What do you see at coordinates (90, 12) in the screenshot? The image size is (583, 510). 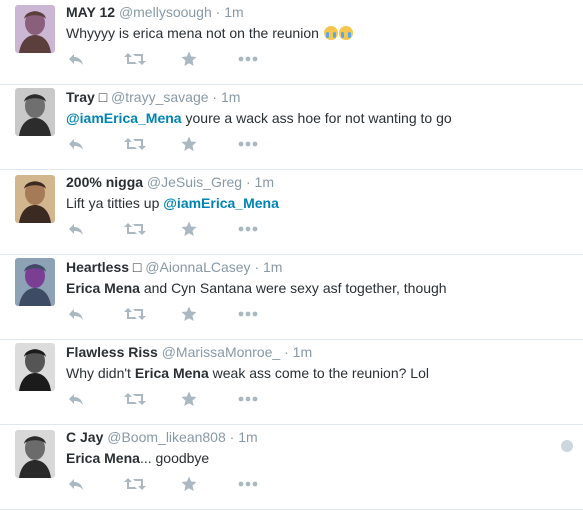 I see `display-name: MAY 12` at bounding box center [90, 12].